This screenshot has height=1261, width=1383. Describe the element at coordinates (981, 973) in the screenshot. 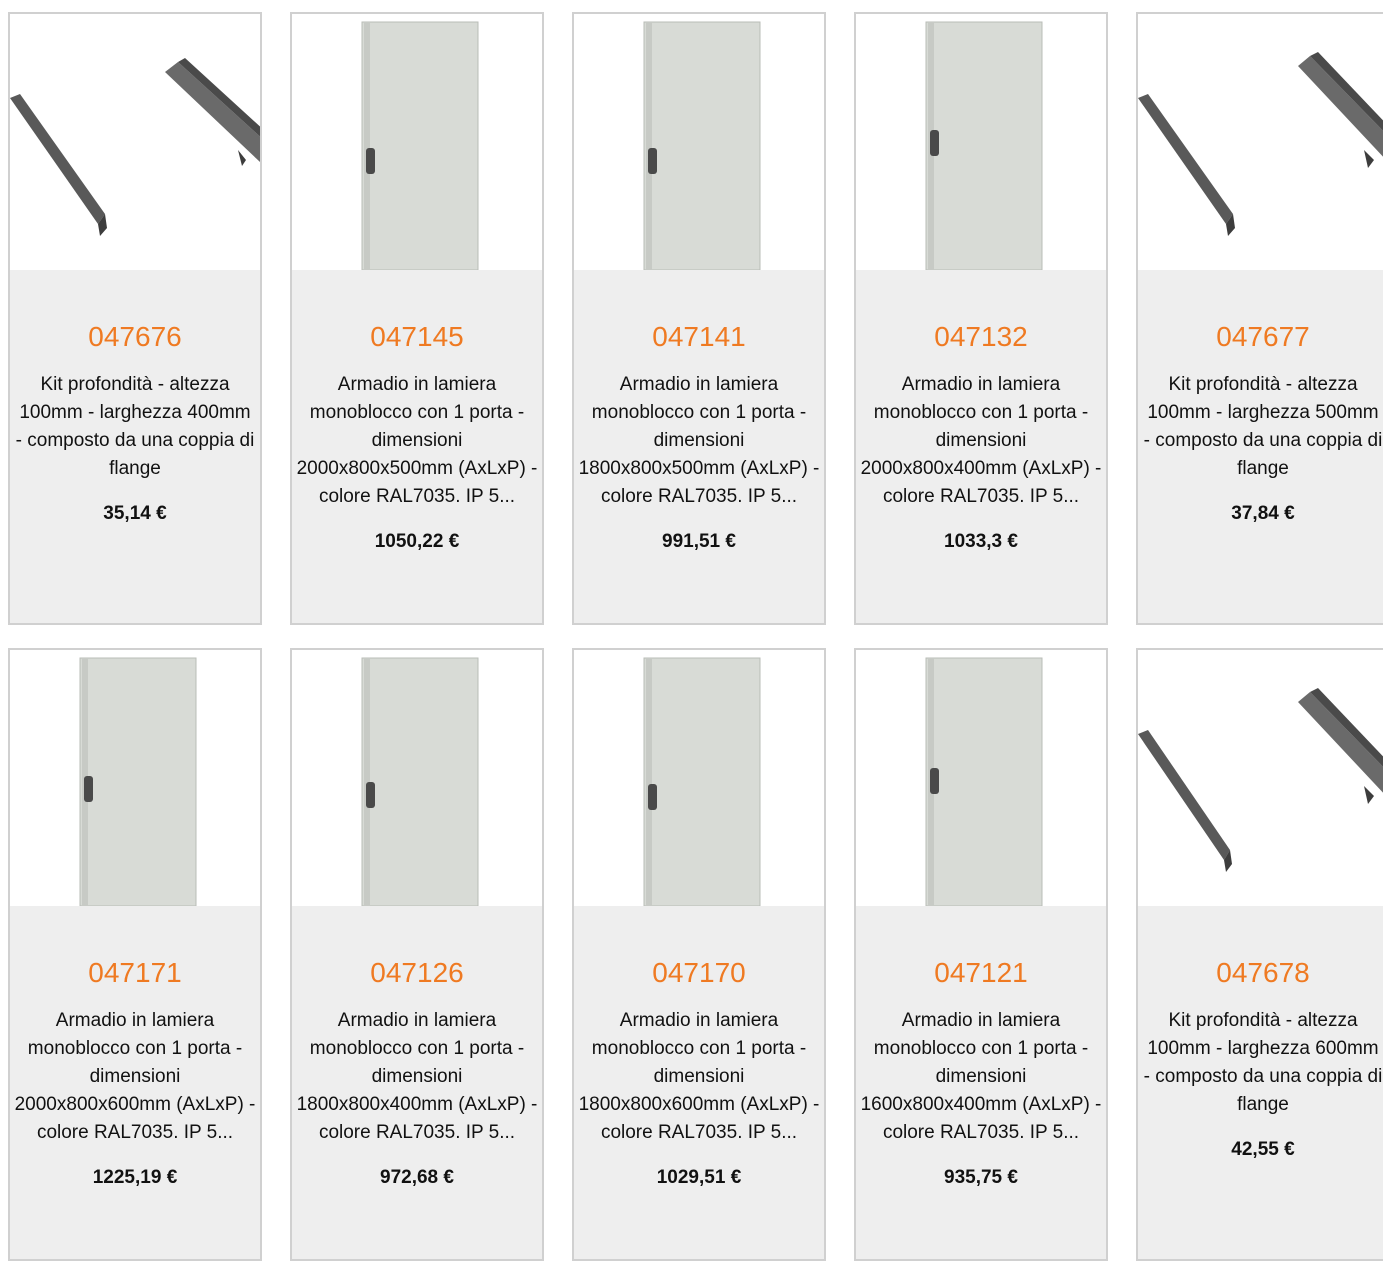

I see `product-code: 047121` at that location.